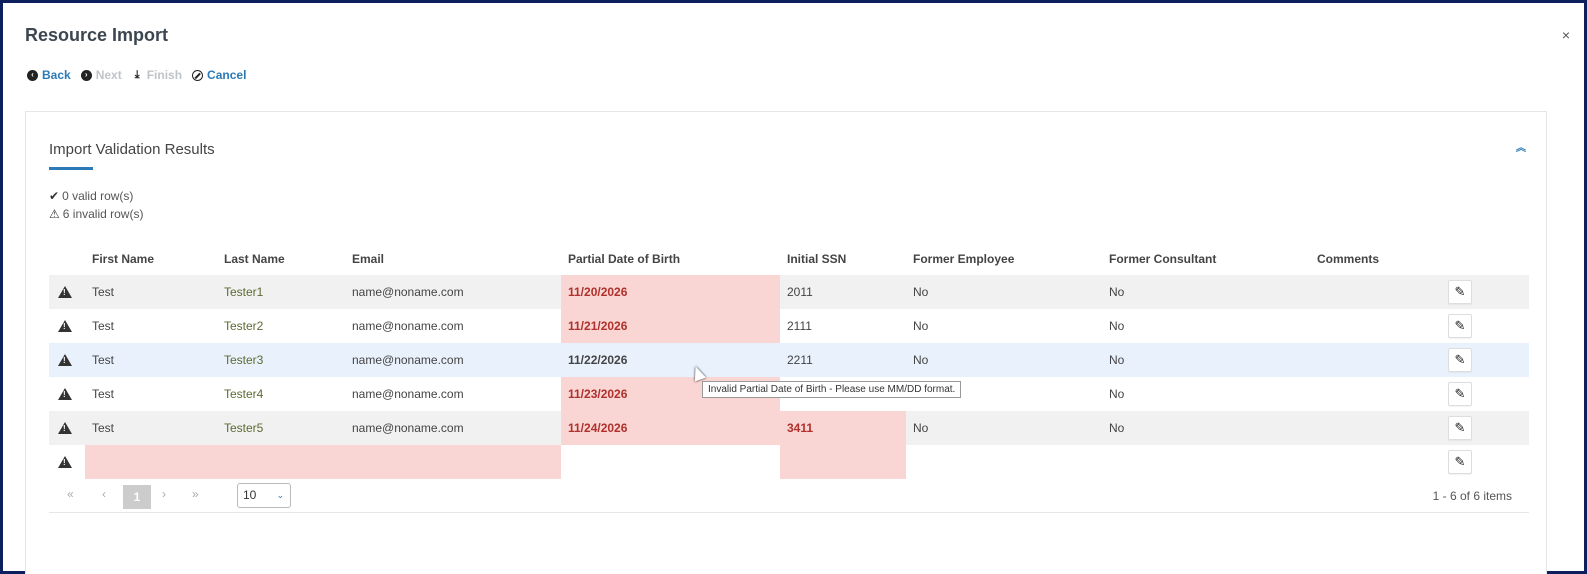 This screenshot has height=574, width=1587. I want to click on column-header-former-consultant: Former Consultant, so click(1162, 259).